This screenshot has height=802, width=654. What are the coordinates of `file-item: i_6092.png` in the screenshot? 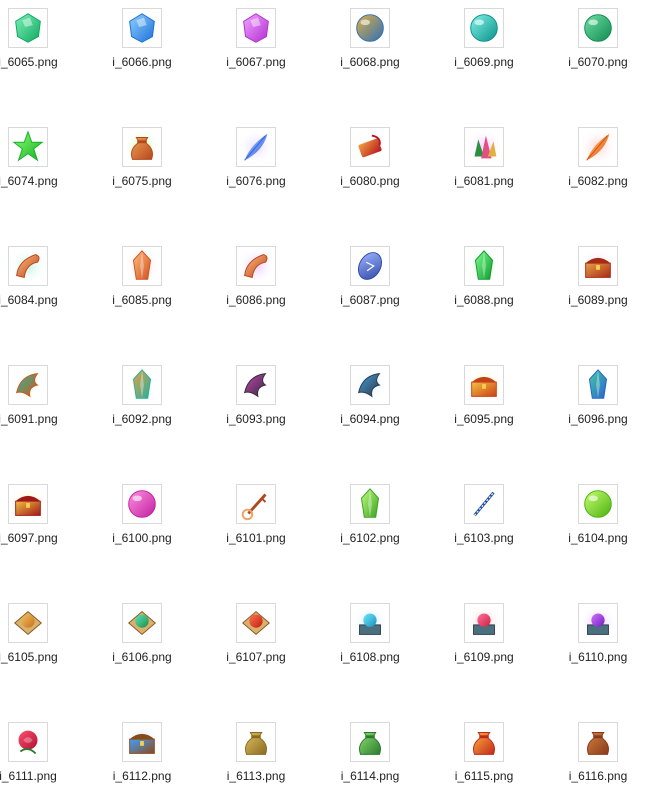 It's located at (142, 405).